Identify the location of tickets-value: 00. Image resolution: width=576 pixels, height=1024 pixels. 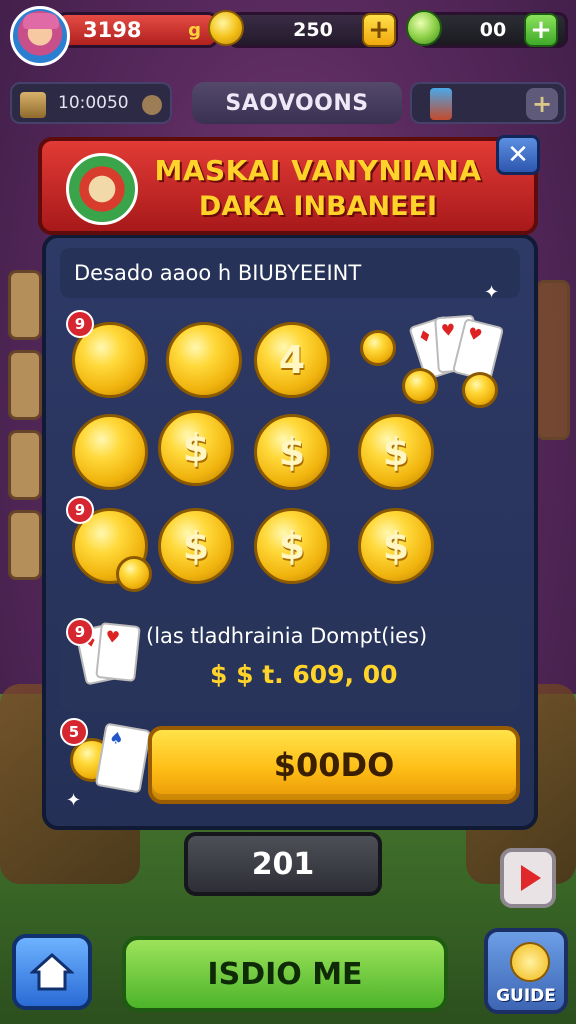
(493, 30).